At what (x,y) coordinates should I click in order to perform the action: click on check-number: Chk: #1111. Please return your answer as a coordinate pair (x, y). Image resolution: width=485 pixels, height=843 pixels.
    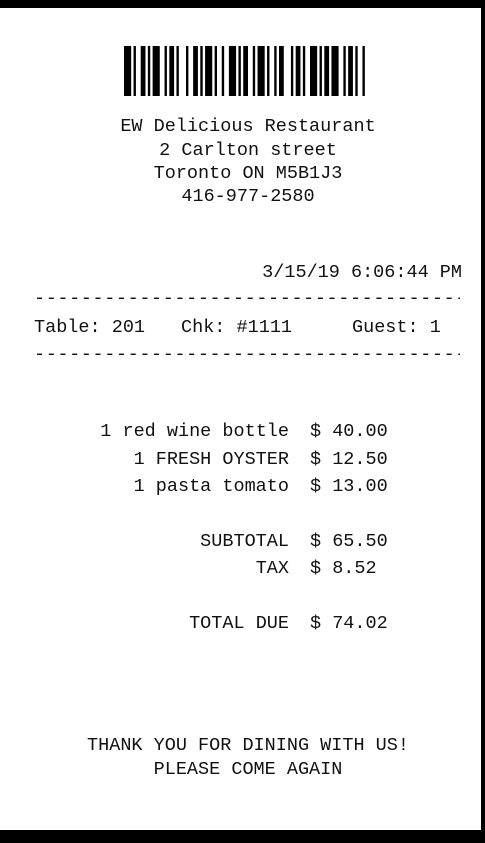
    Looking at the image, I should click on (237, 327).